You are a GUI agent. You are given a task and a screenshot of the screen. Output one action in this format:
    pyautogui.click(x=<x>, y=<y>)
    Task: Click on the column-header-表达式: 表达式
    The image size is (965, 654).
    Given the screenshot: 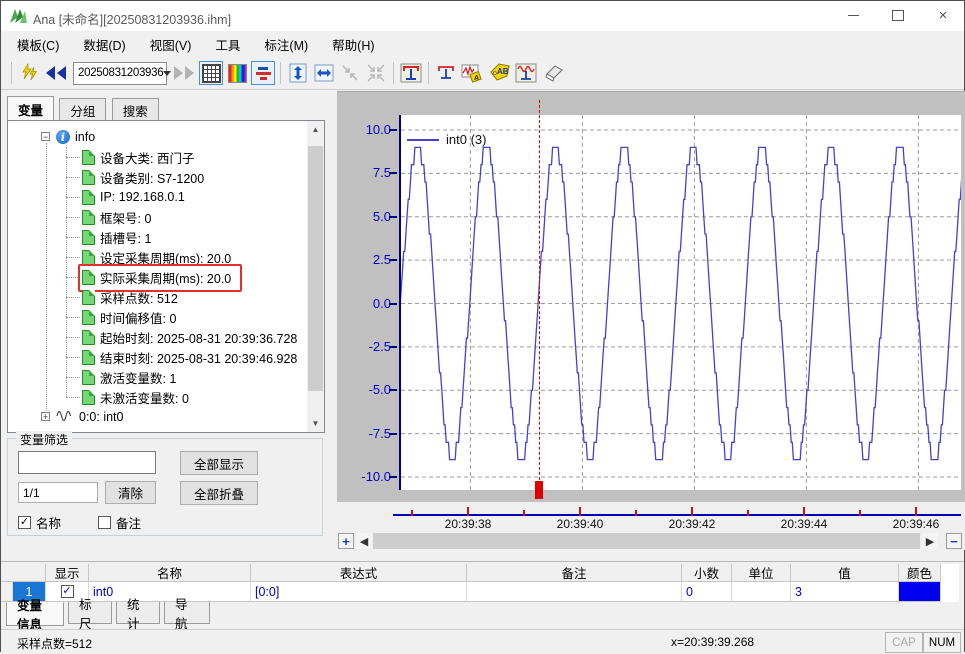 What is the action you would take?
    pyautogui.click(x=359, y=573)
    